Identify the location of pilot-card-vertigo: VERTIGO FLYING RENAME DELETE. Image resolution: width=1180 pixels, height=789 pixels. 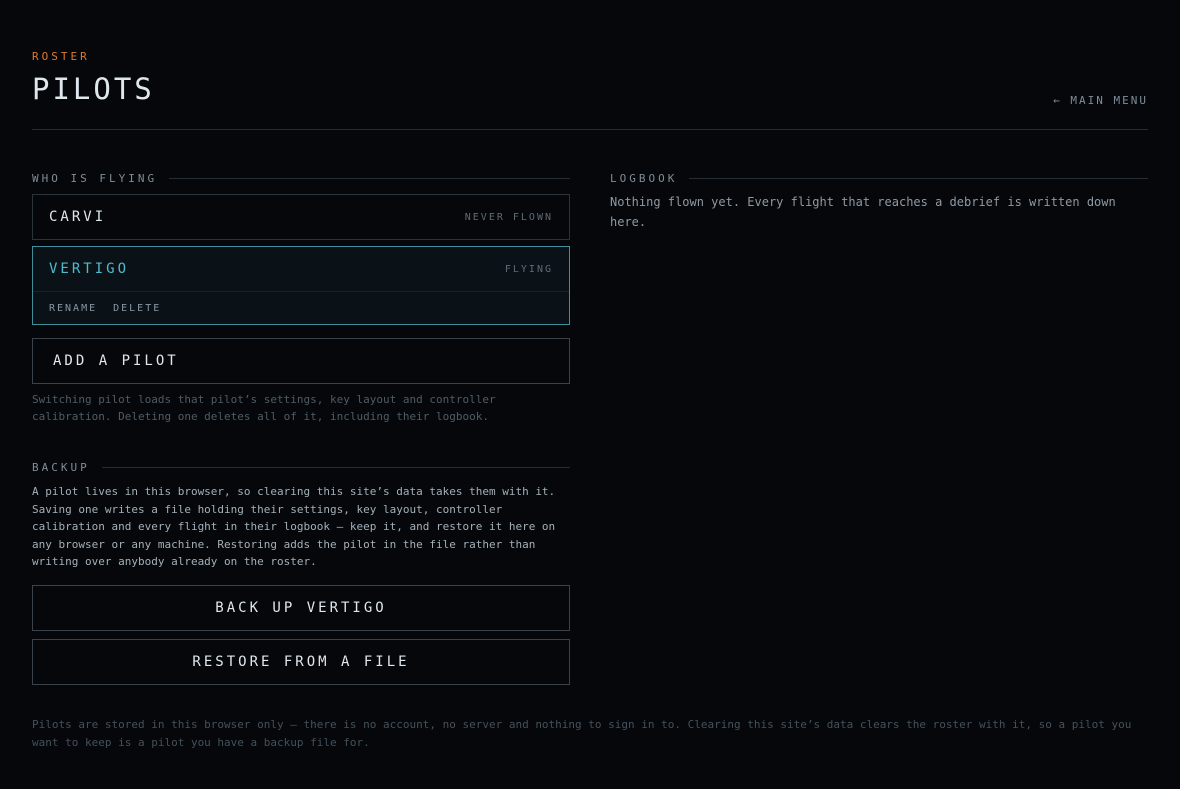
(301, 285).